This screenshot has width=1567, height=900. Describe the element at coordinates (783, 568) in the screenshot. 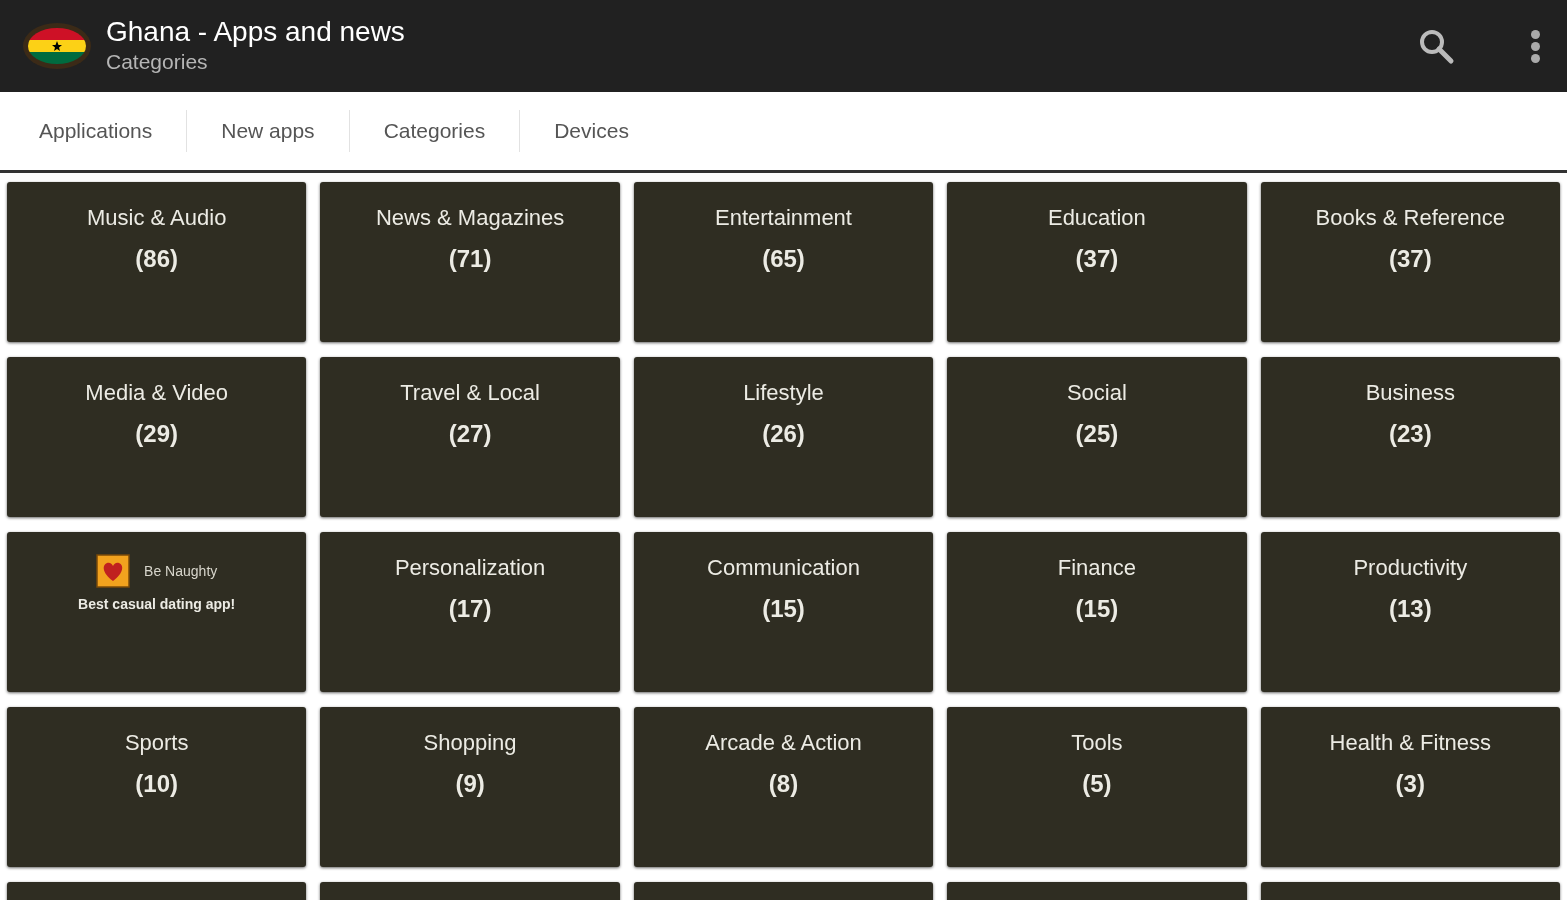

I see `category-name: Communication` at that location.